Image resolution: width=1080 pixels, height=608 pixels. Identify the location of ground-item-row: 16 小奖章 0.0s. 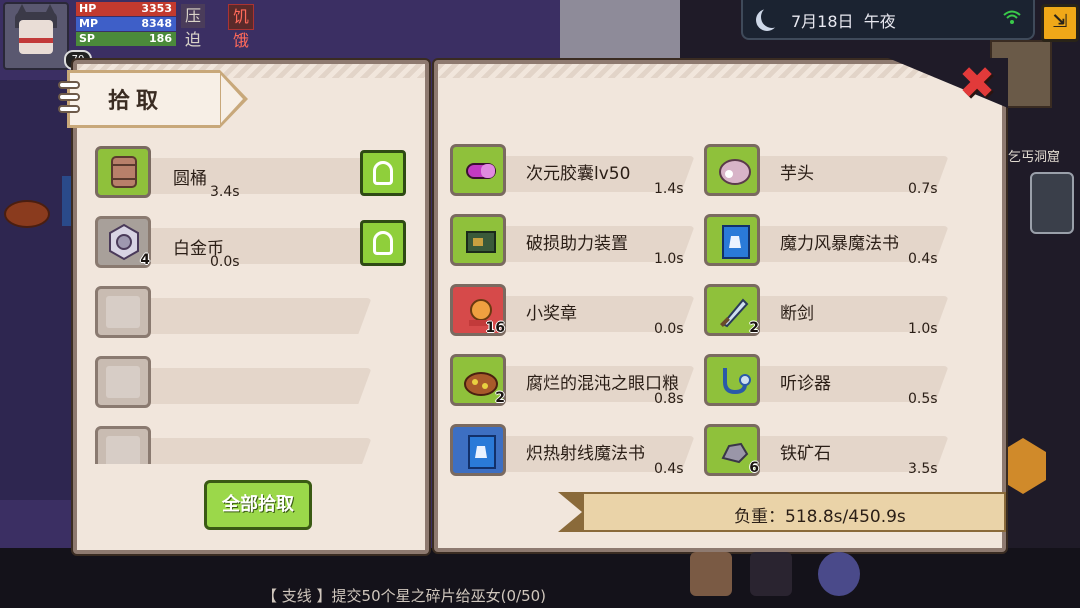
(575, 310).